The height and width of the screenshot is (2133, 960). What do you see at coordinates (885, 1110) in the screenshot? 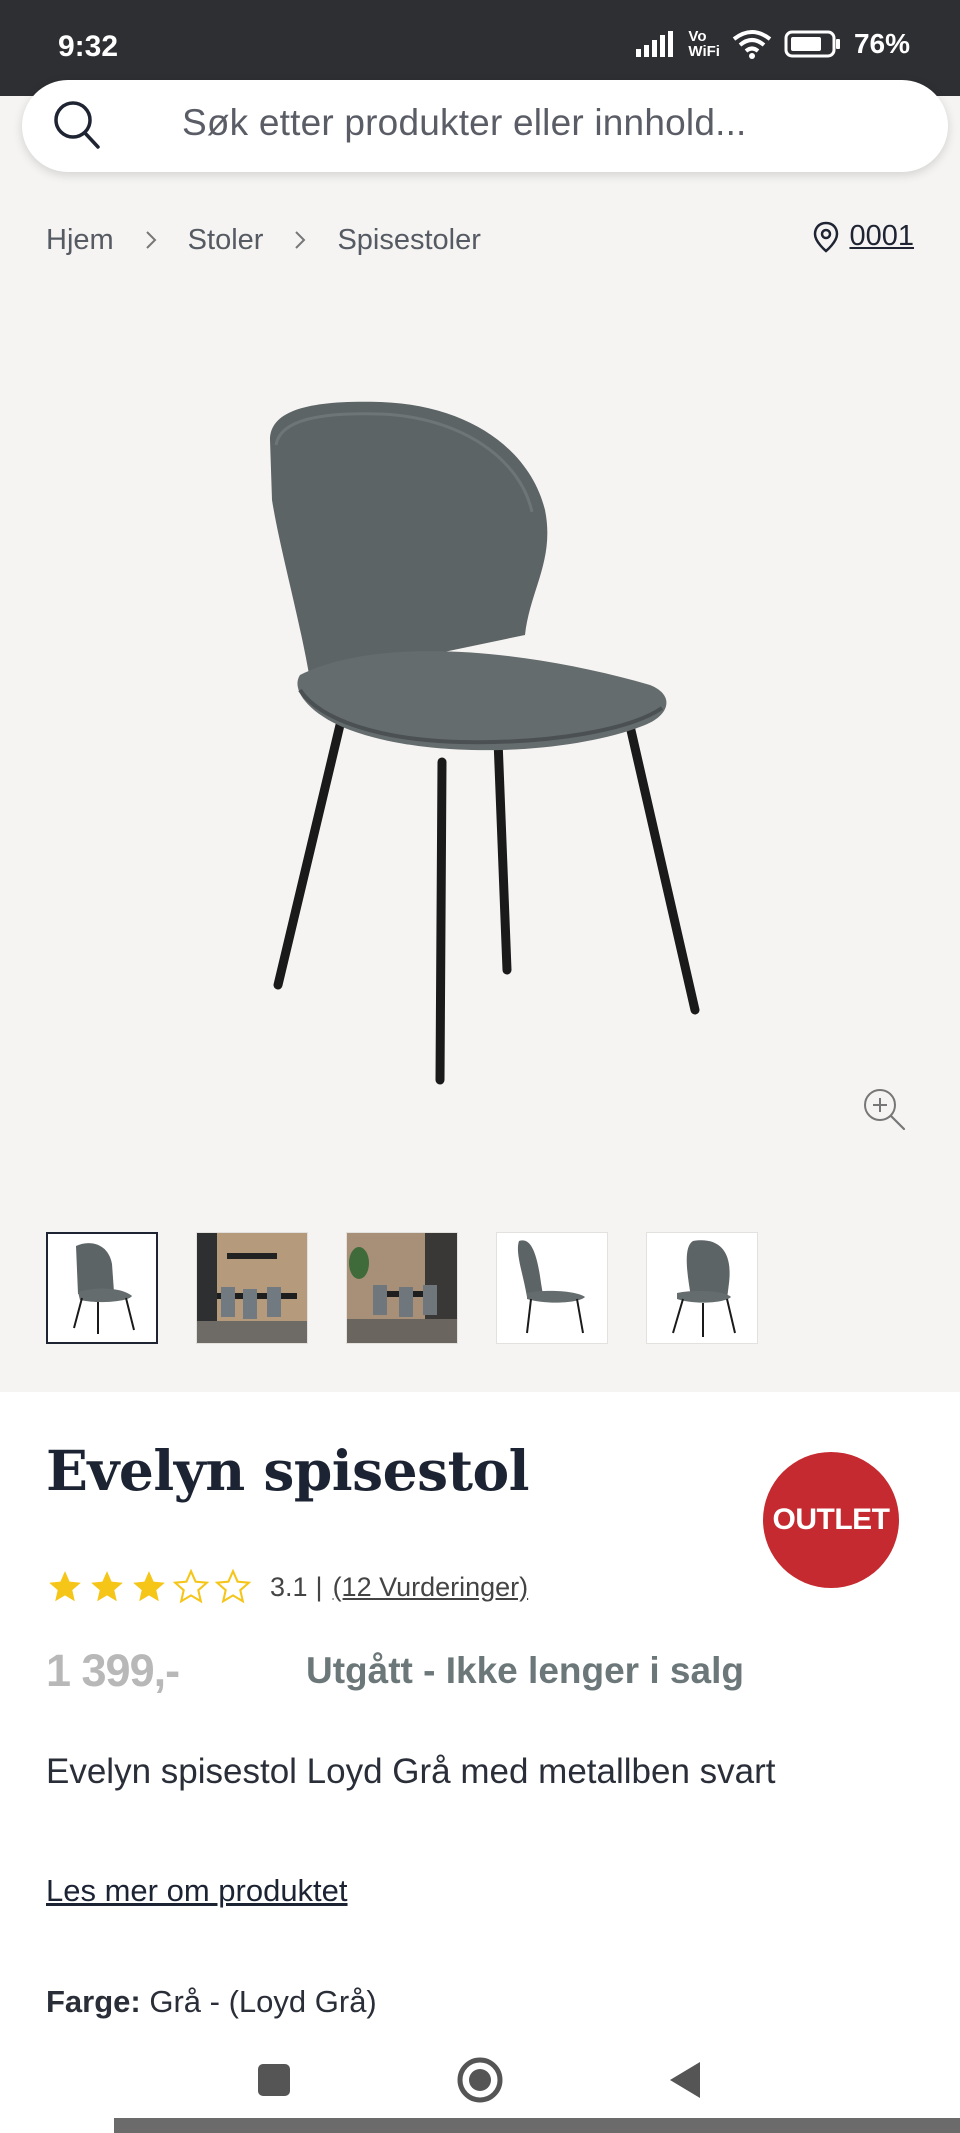
I see `zoom-in-icon` at bounding box center [885, 1110].